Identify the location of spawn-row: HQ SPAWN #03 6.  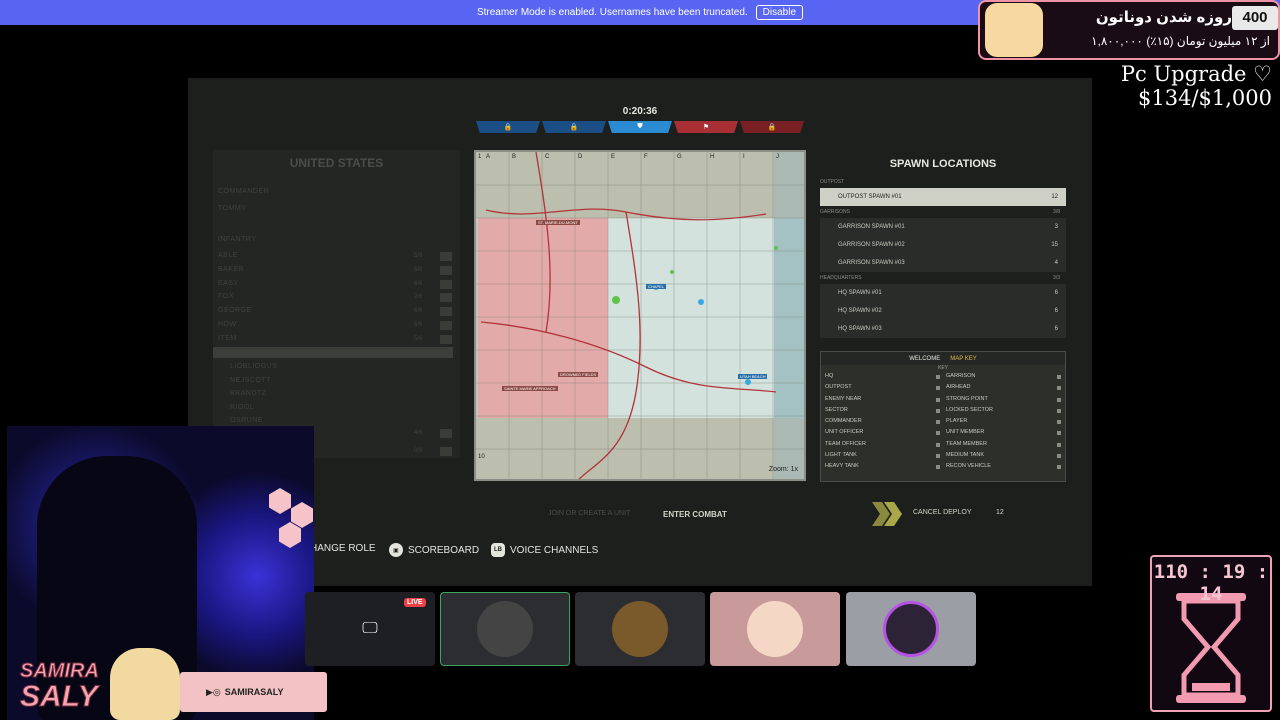
(943, 329).